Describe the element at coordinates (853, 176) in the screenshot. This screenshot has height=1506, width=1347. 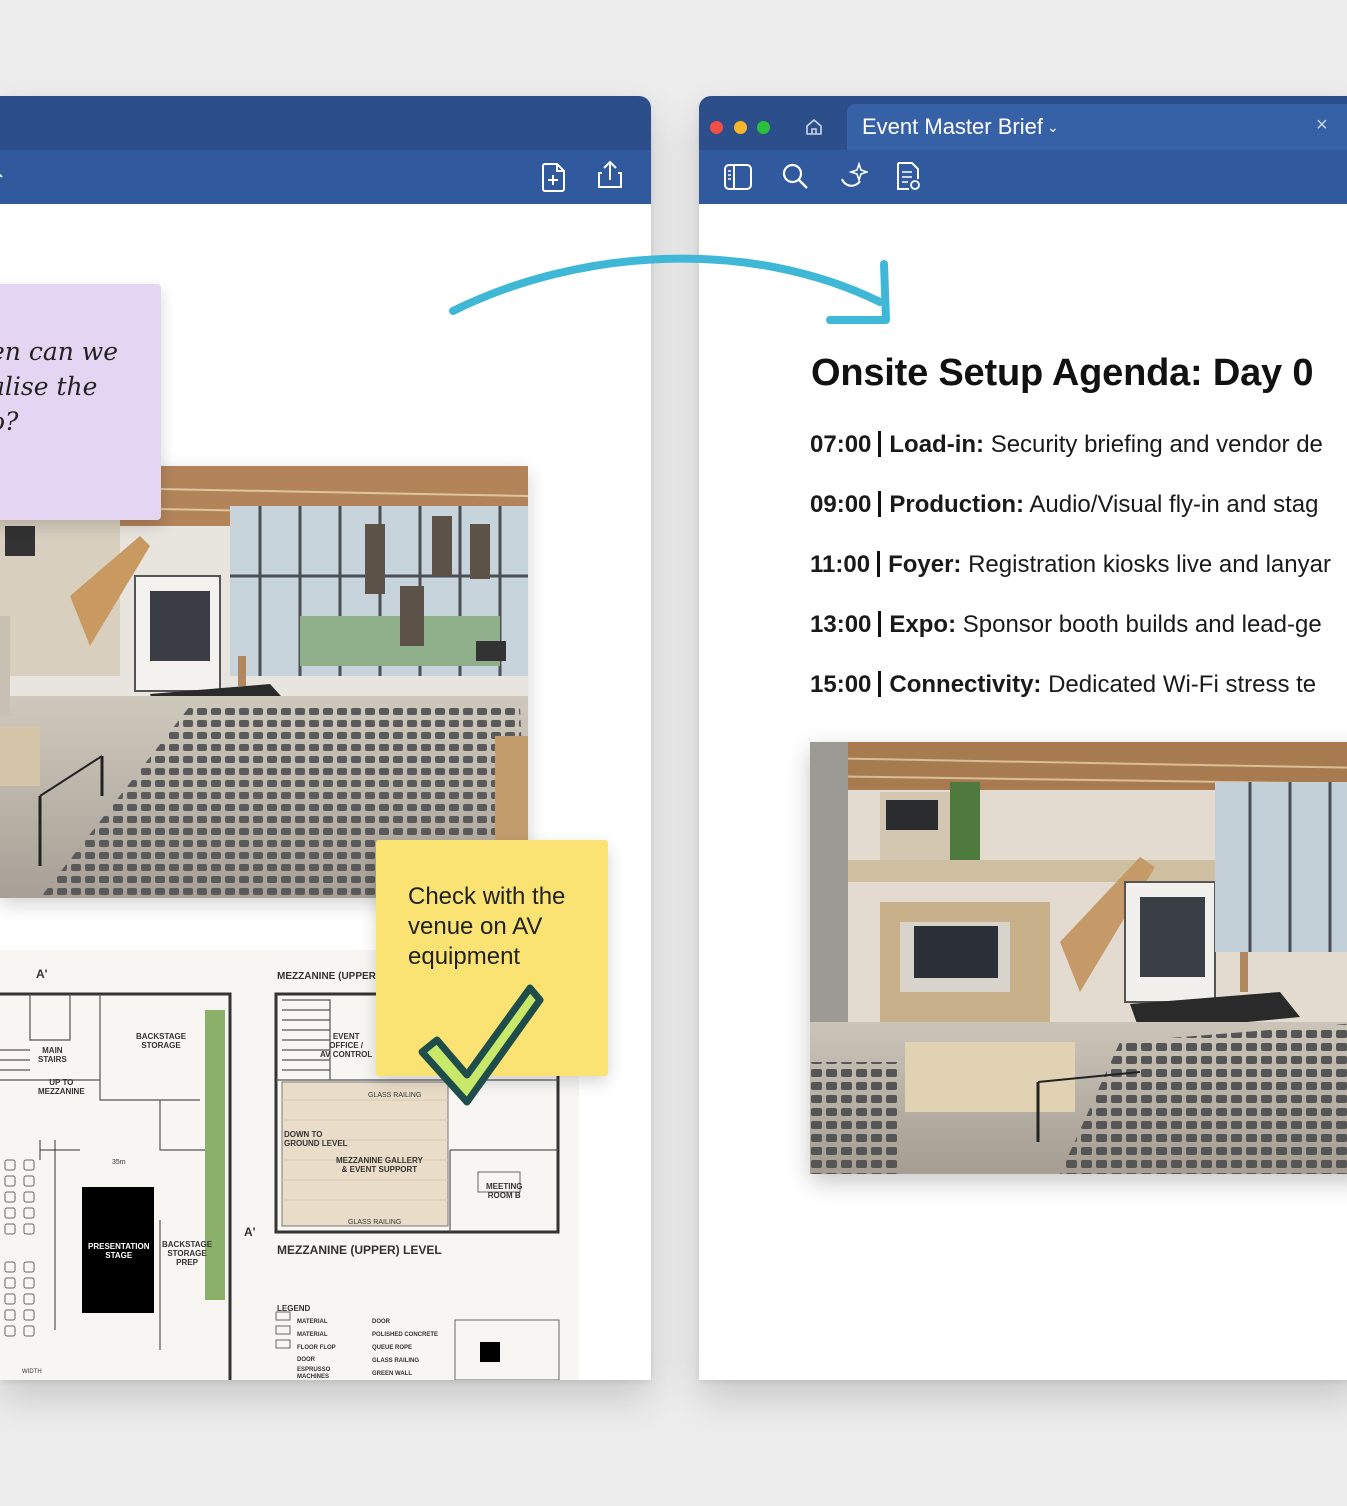
I see `ai-sparkle-icon` at that location.